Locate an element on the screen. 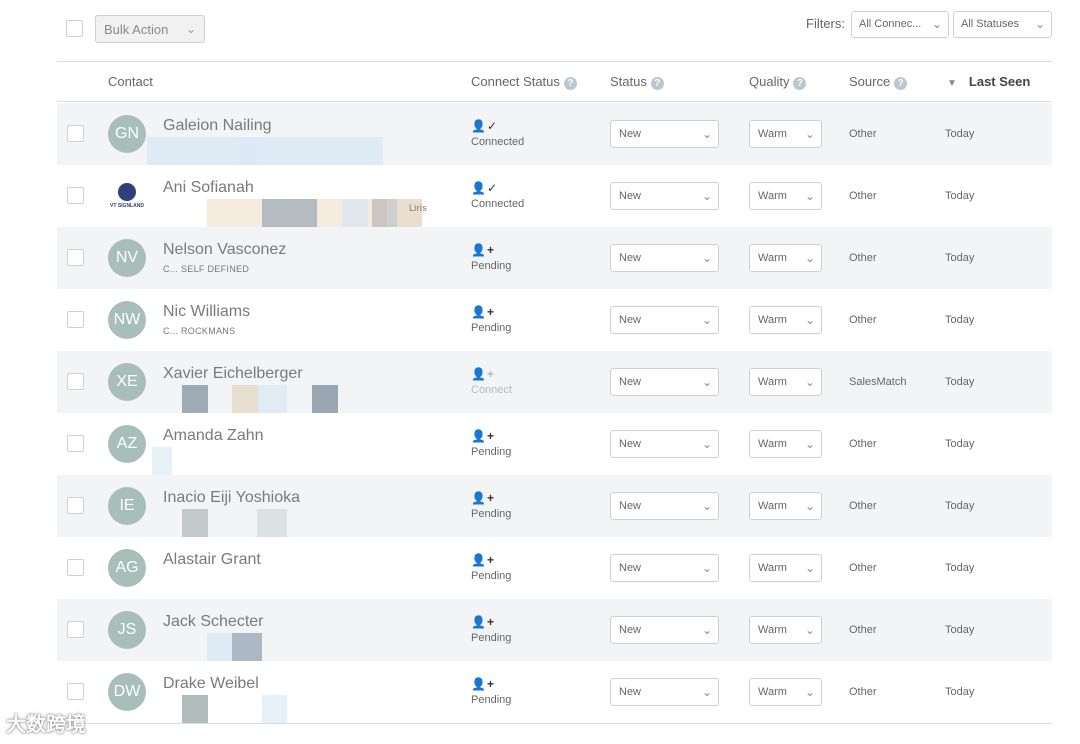  select-all-checkbox is located at coordinates (74, 28).